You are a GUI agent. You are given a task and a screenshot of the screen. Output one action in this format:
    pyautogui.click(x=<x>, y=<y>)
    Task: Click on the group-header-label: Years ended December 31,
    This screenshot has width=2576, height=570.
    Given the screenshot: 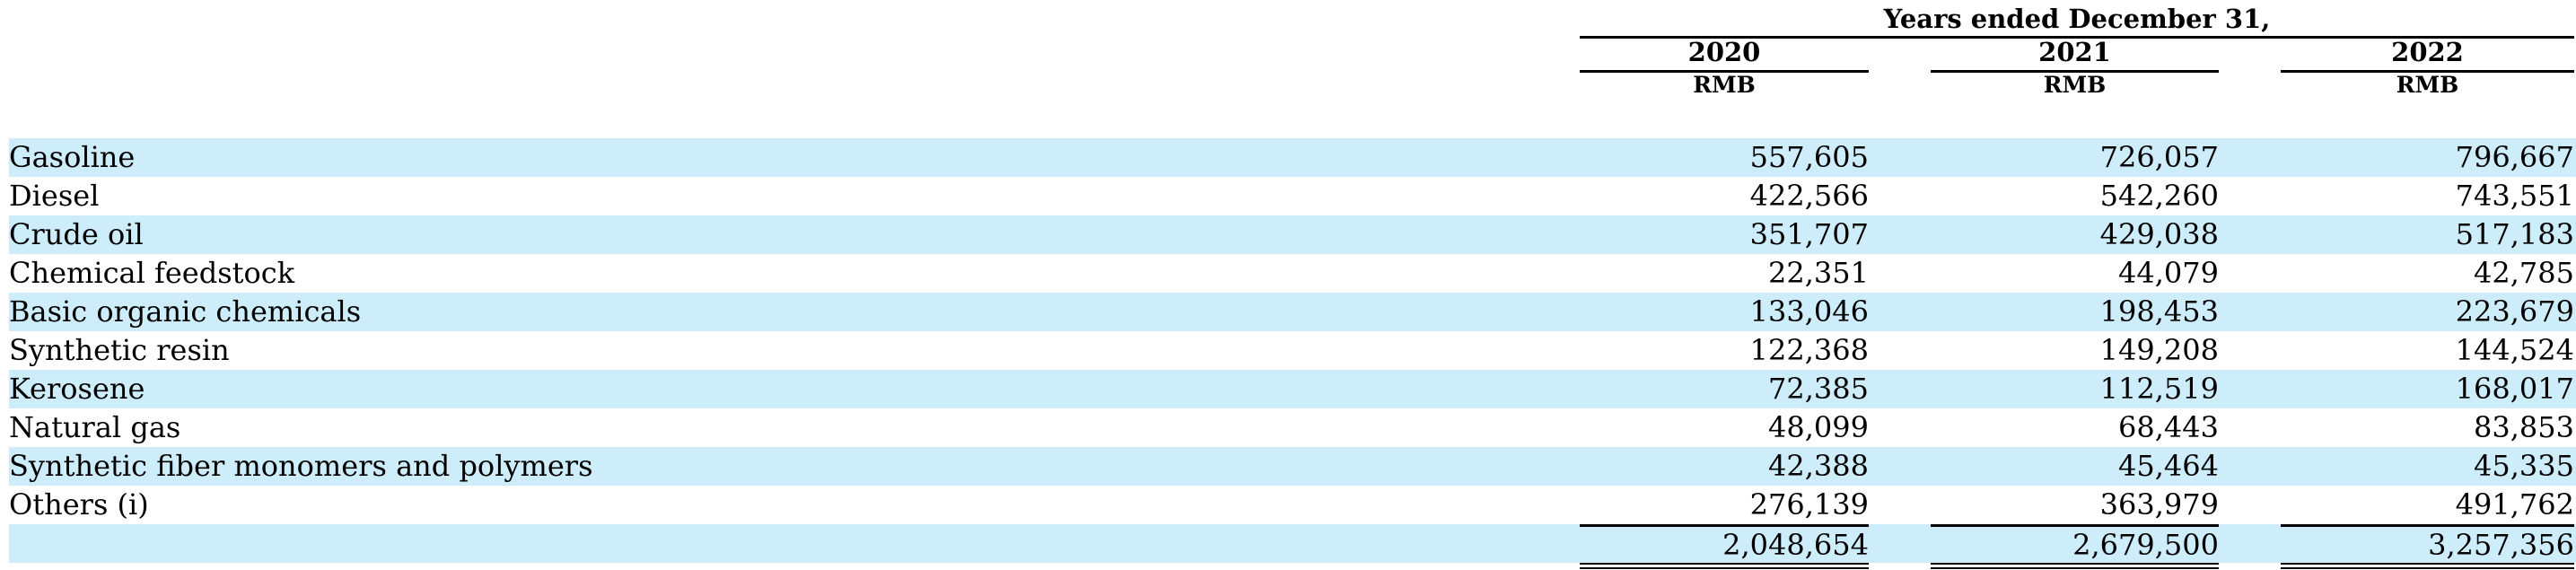 What is the action you would take?
    pyautogui.click(x=2077, y=19)
    